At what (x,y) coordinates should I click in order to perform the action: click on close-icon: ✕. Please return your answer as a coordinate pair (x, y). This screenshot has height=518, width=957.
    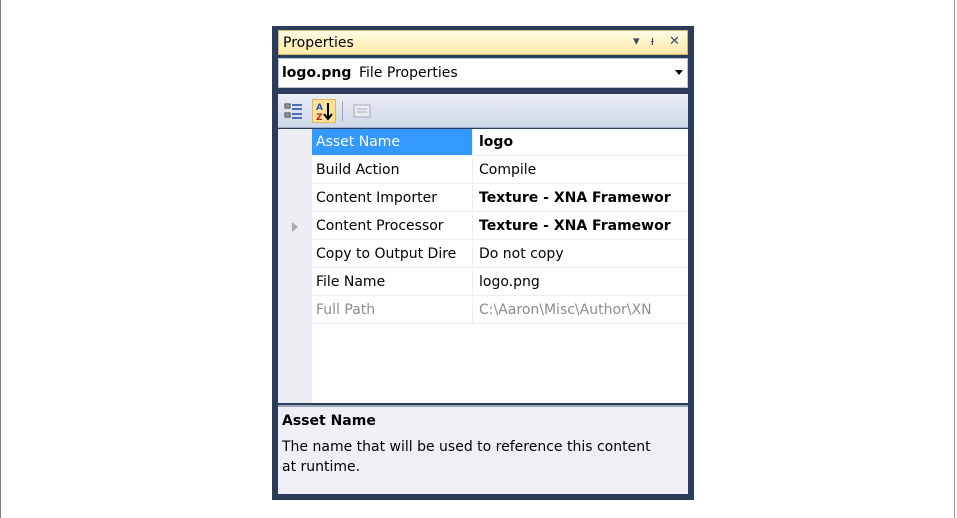
    Looking at the image, I should click on (674, 42).